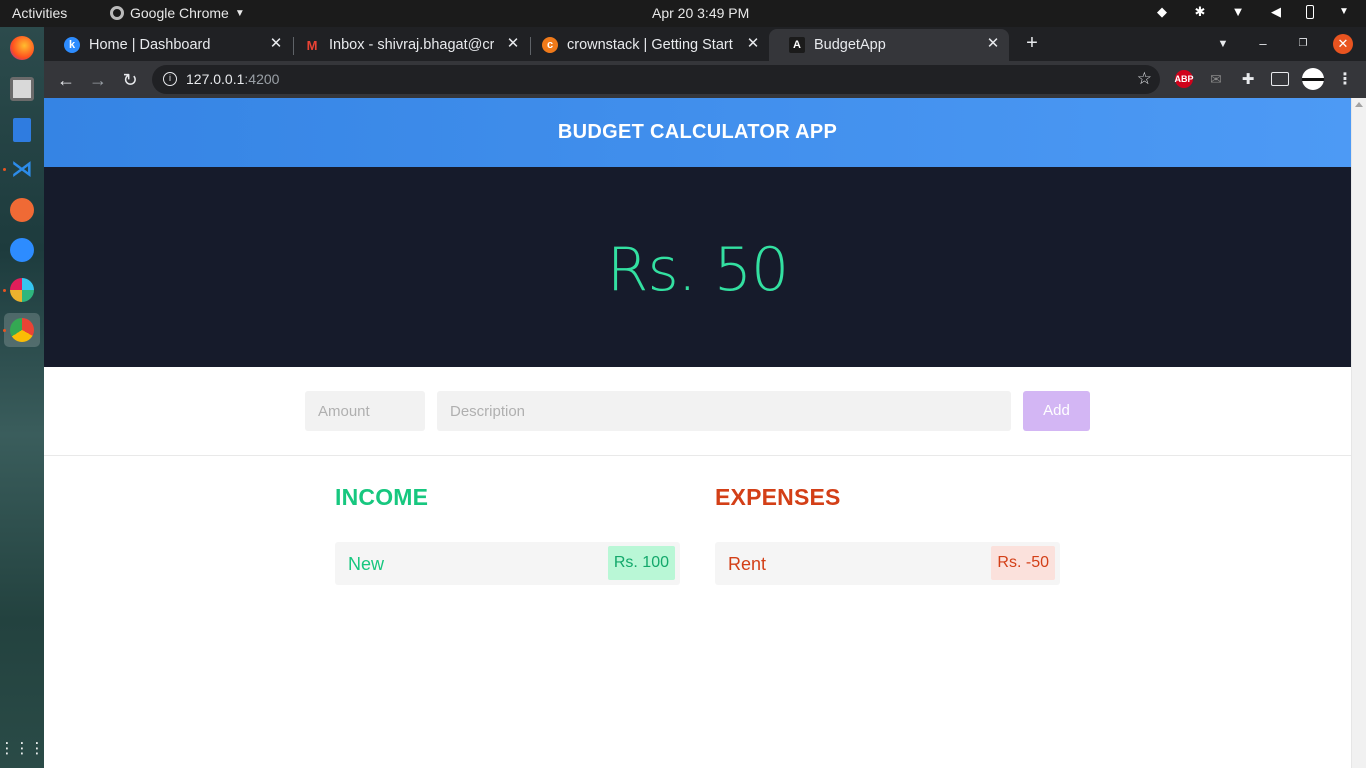  Describe the element at coordinates (850, 45) in the screenshot. I see `tab-title: BudgetApp` at that location.